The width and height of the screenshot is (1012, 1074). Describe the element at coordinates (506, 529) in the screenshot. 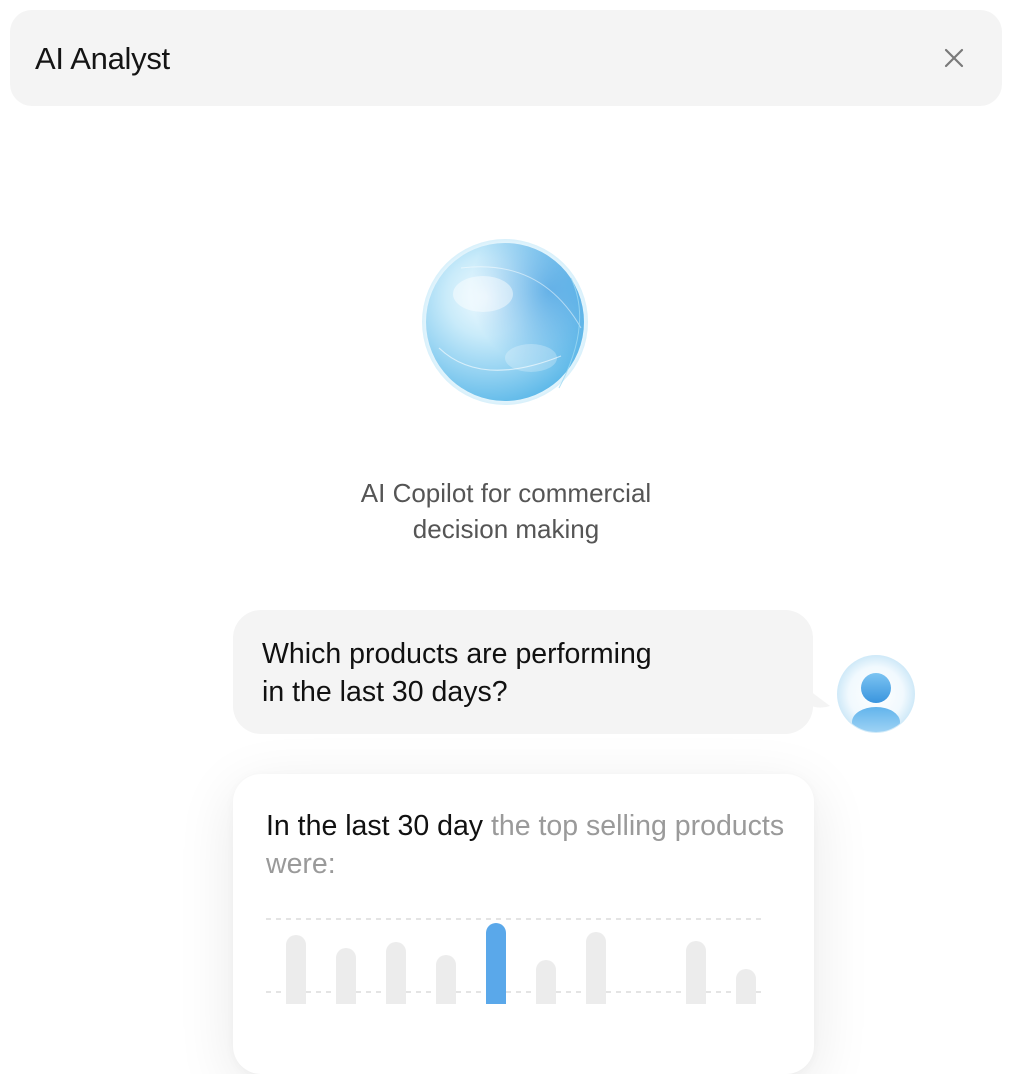

I see `tagline-line-2: decision making` at that location.